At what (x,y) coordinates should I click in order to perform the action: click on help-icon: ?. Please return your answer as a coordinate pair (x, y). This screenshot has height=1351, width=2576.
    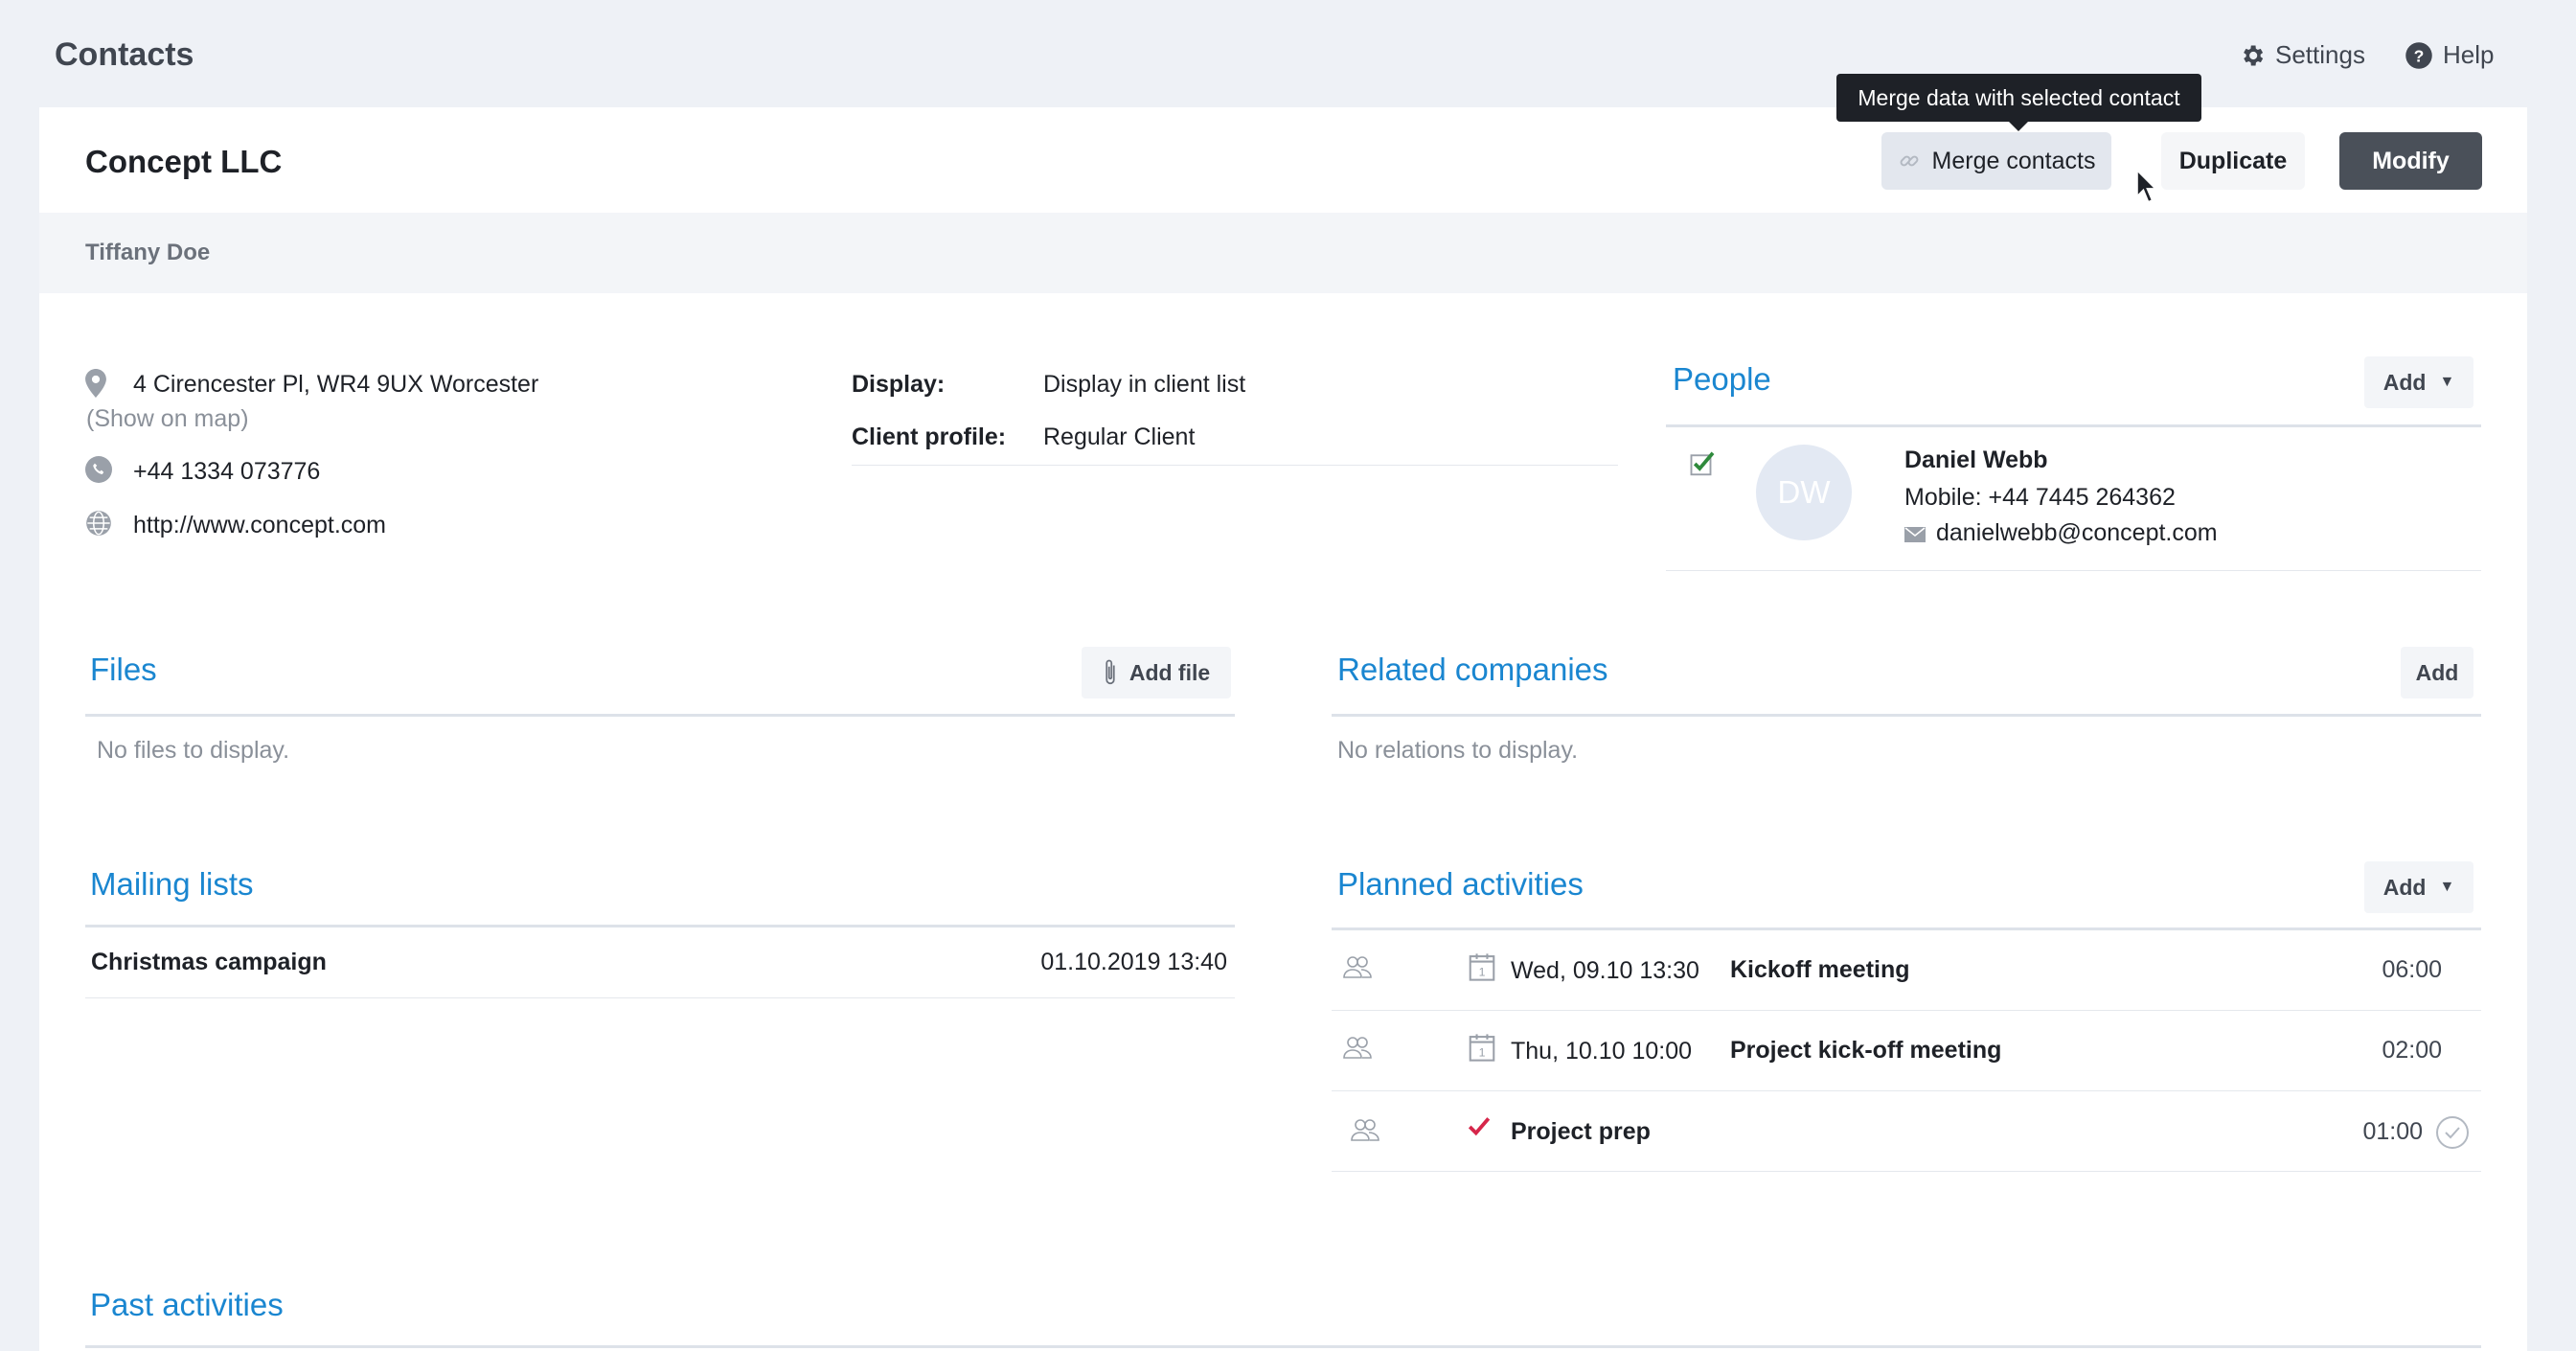
    Looking at the image, I should click on (2419, 55).